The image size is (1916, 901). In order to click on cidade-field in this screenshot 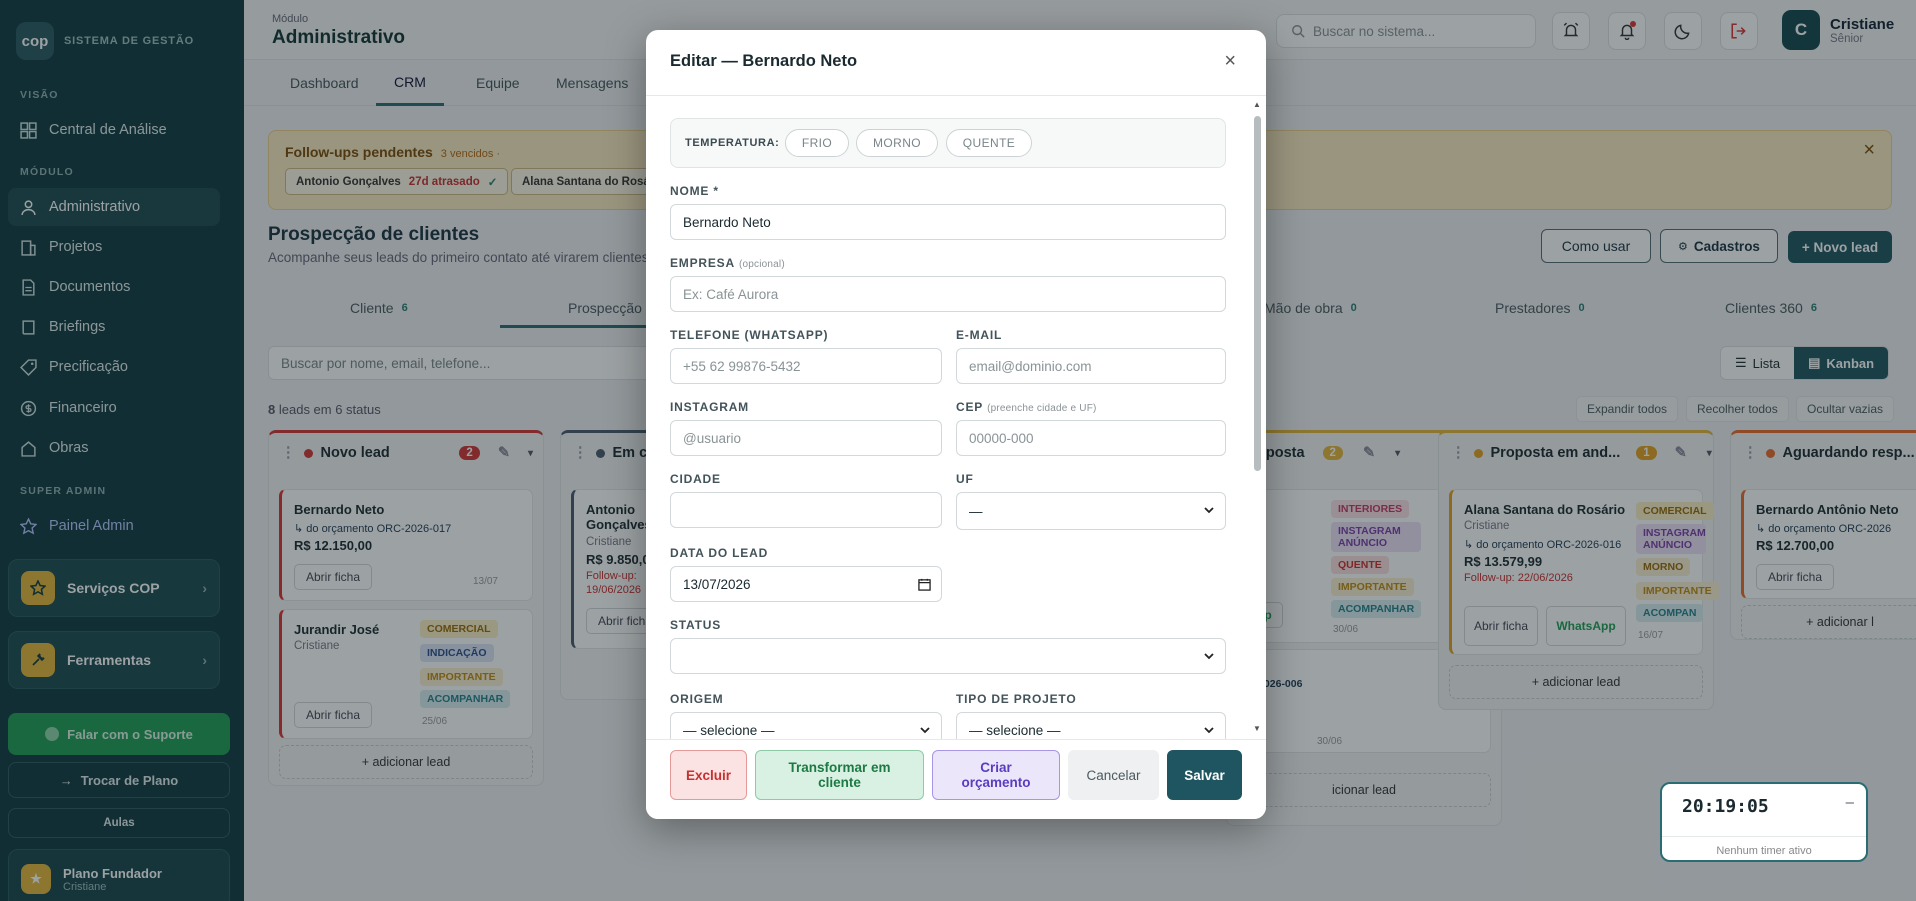, I will do `click(806, 510)`.